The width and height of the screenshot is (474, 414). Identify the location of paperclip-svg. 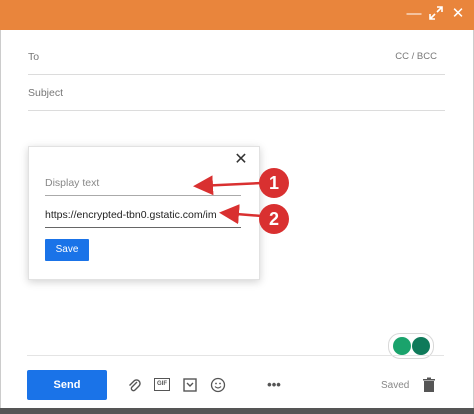
(135, 385).